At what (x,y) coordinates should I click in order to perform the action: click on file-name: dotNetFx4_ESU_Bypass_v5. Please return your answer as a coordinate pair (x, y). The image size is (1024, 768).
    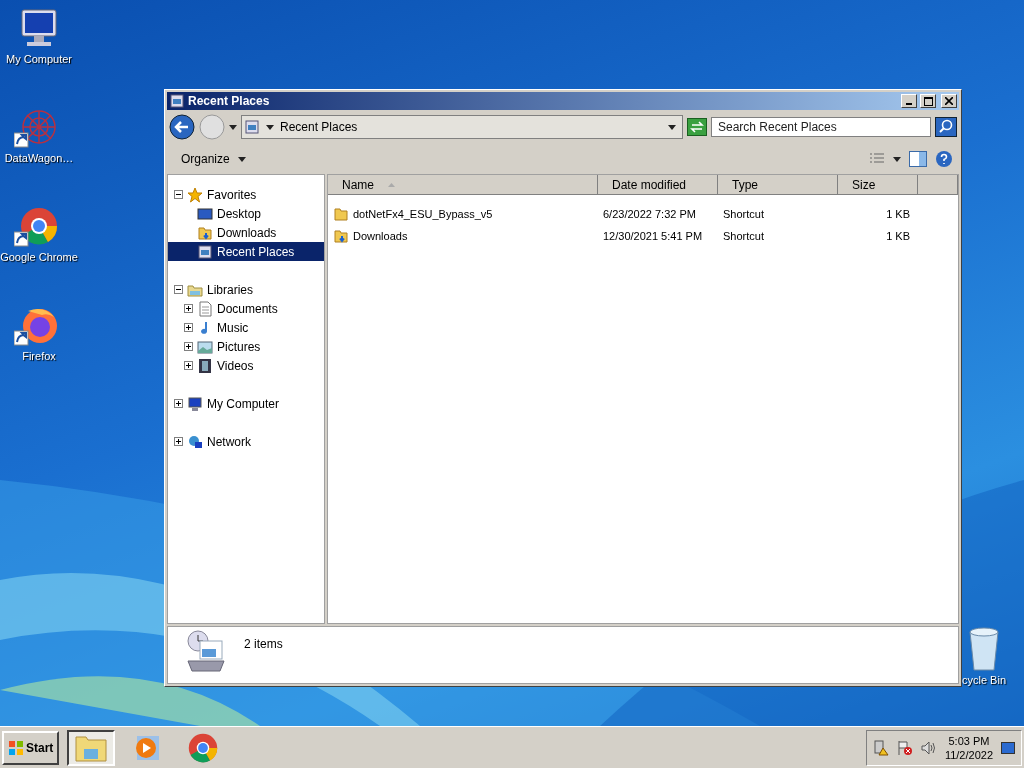
    Looking at the image, I should click on (423, 214).